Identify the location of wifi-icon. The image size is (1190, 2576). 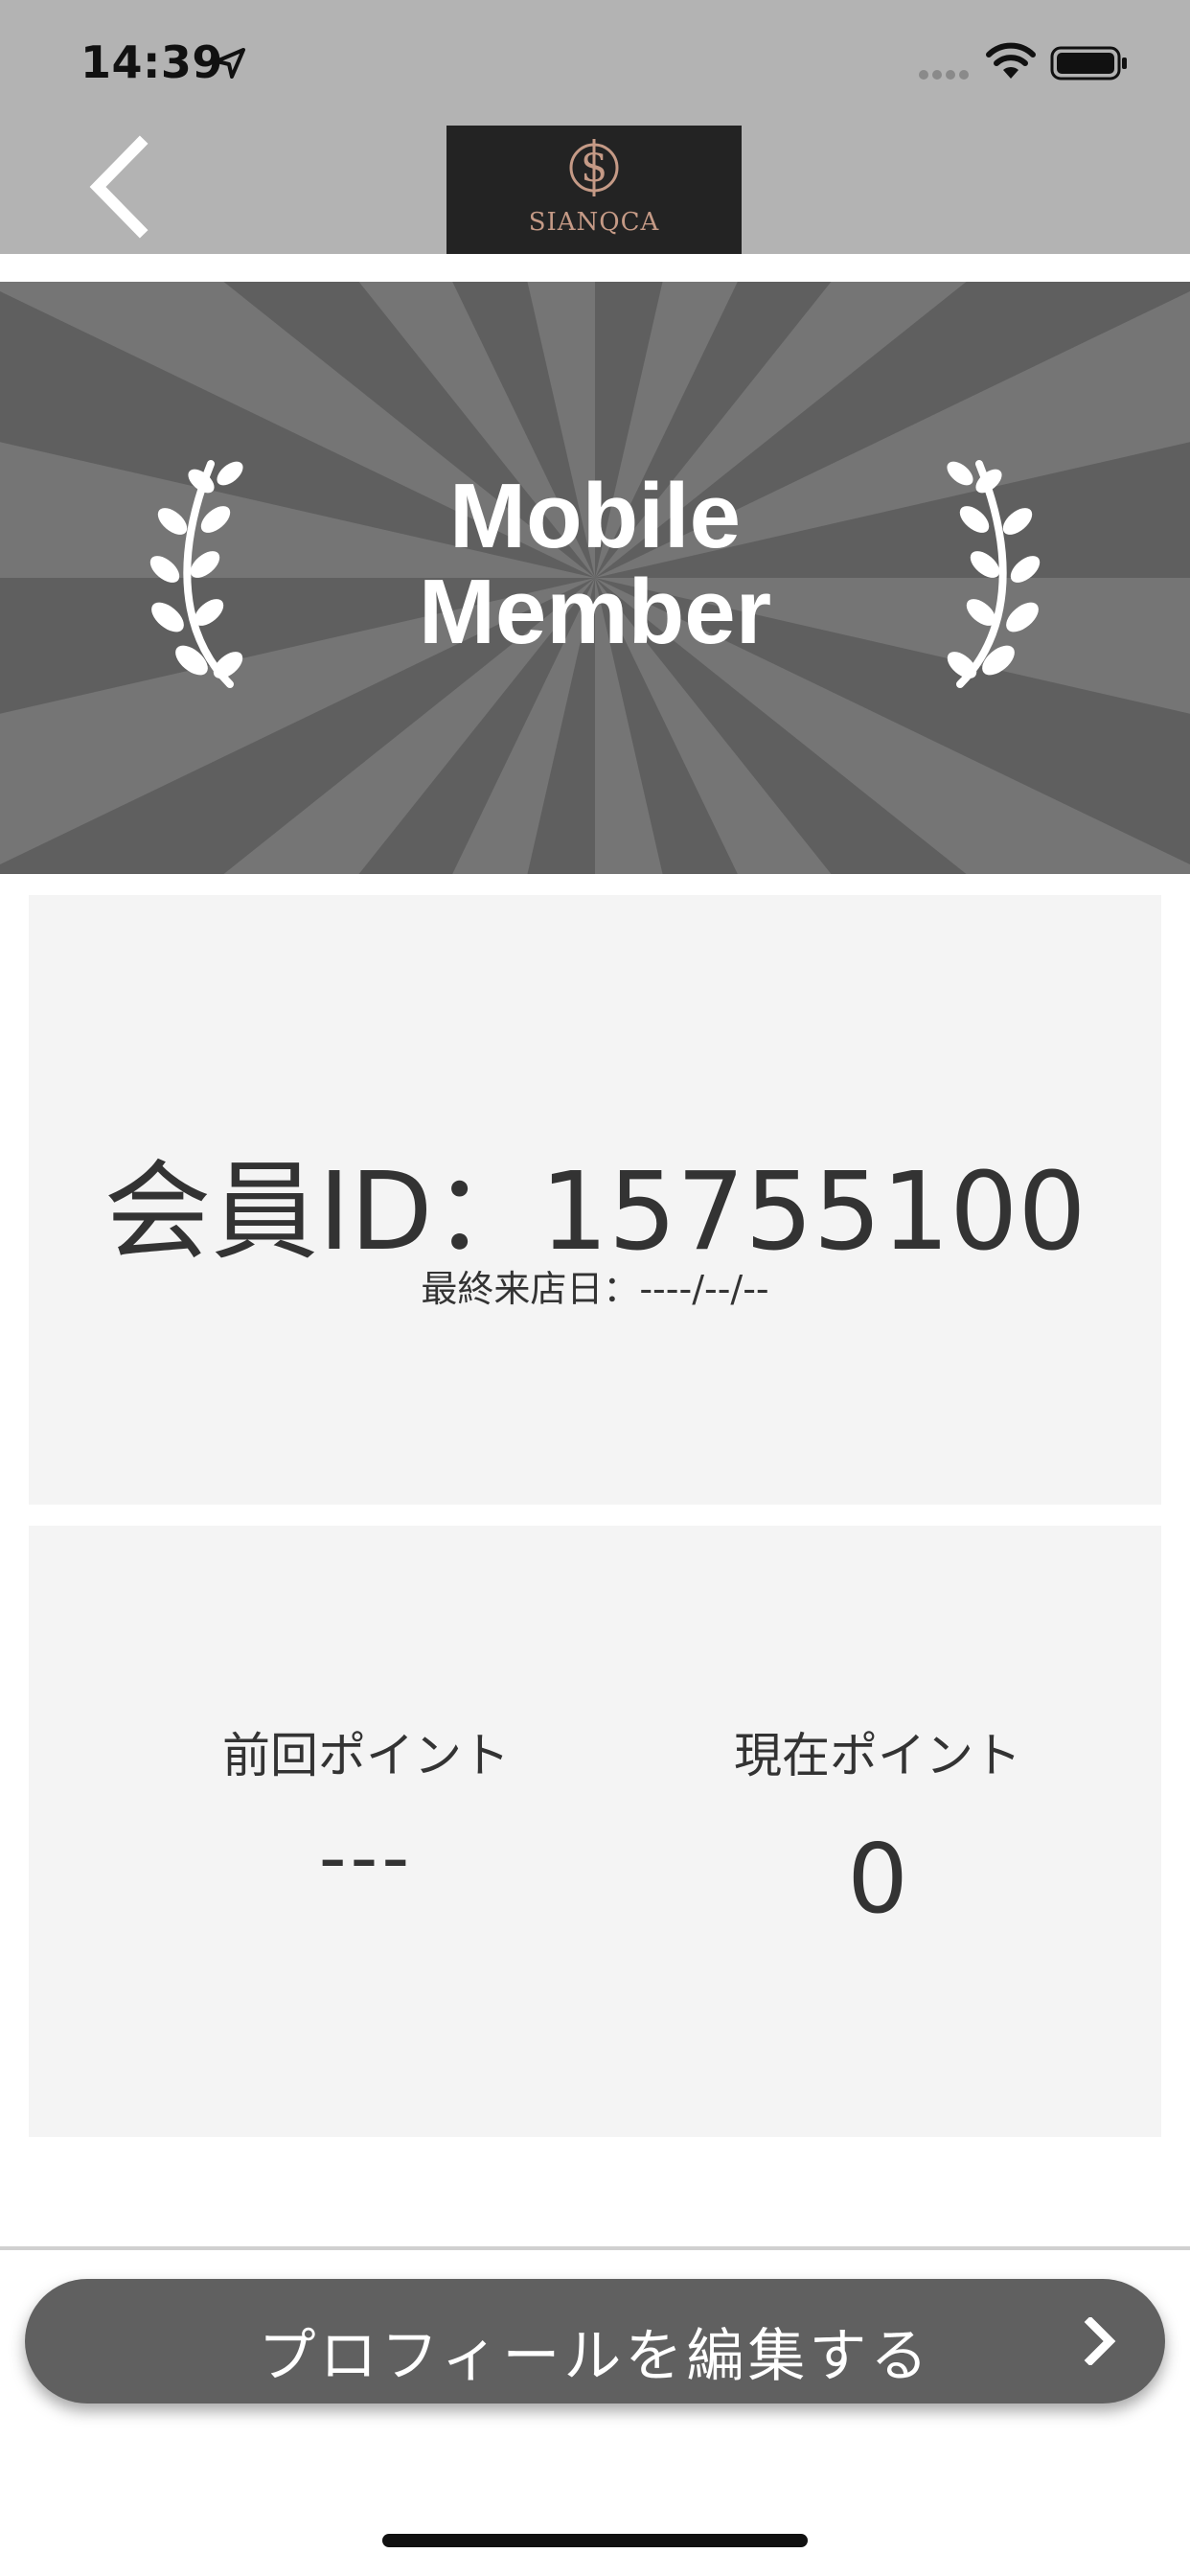
(1011, 60).